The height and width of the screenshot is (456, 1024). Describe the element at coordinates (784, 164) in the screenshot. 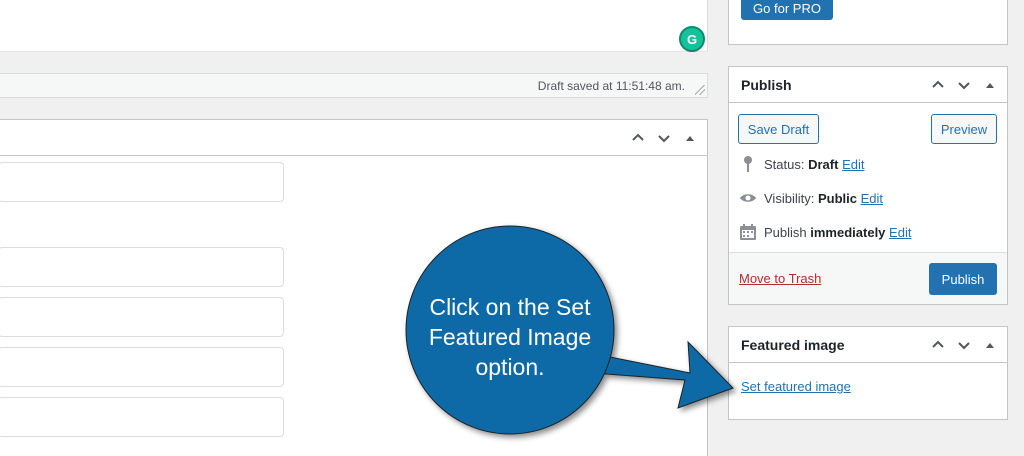

I see `status-label: Status:` at that location.